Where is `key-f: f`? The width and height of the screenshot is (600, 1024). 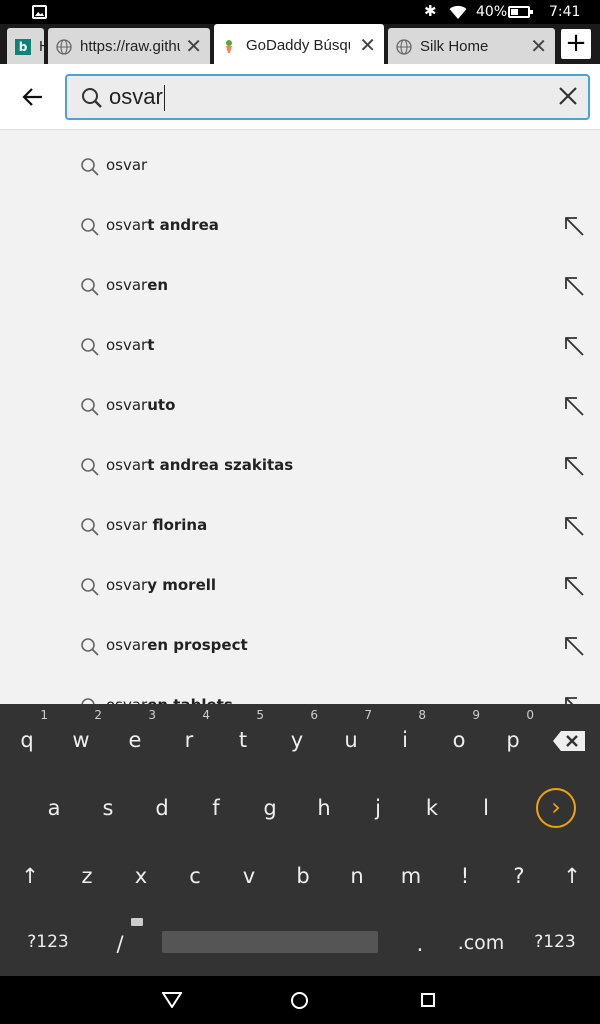 key-f: f is located at coordinates (216, 808).